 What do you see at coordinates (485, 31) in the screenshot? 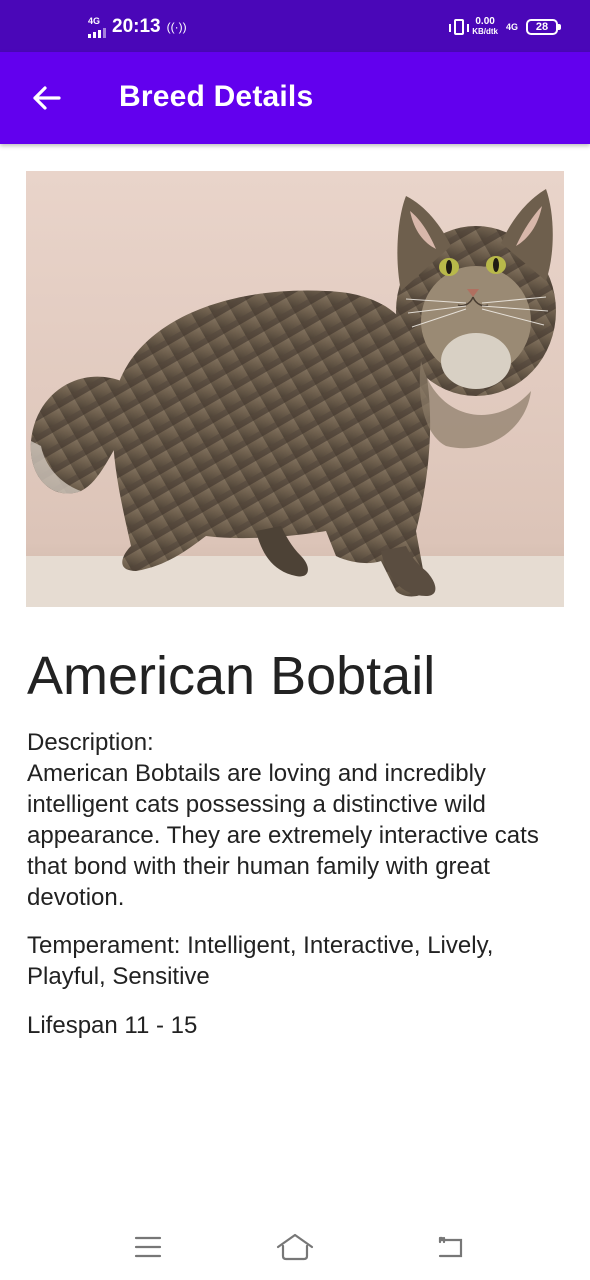
I see `speed-unit: KB/dtk` at bounding box center [485, 31].